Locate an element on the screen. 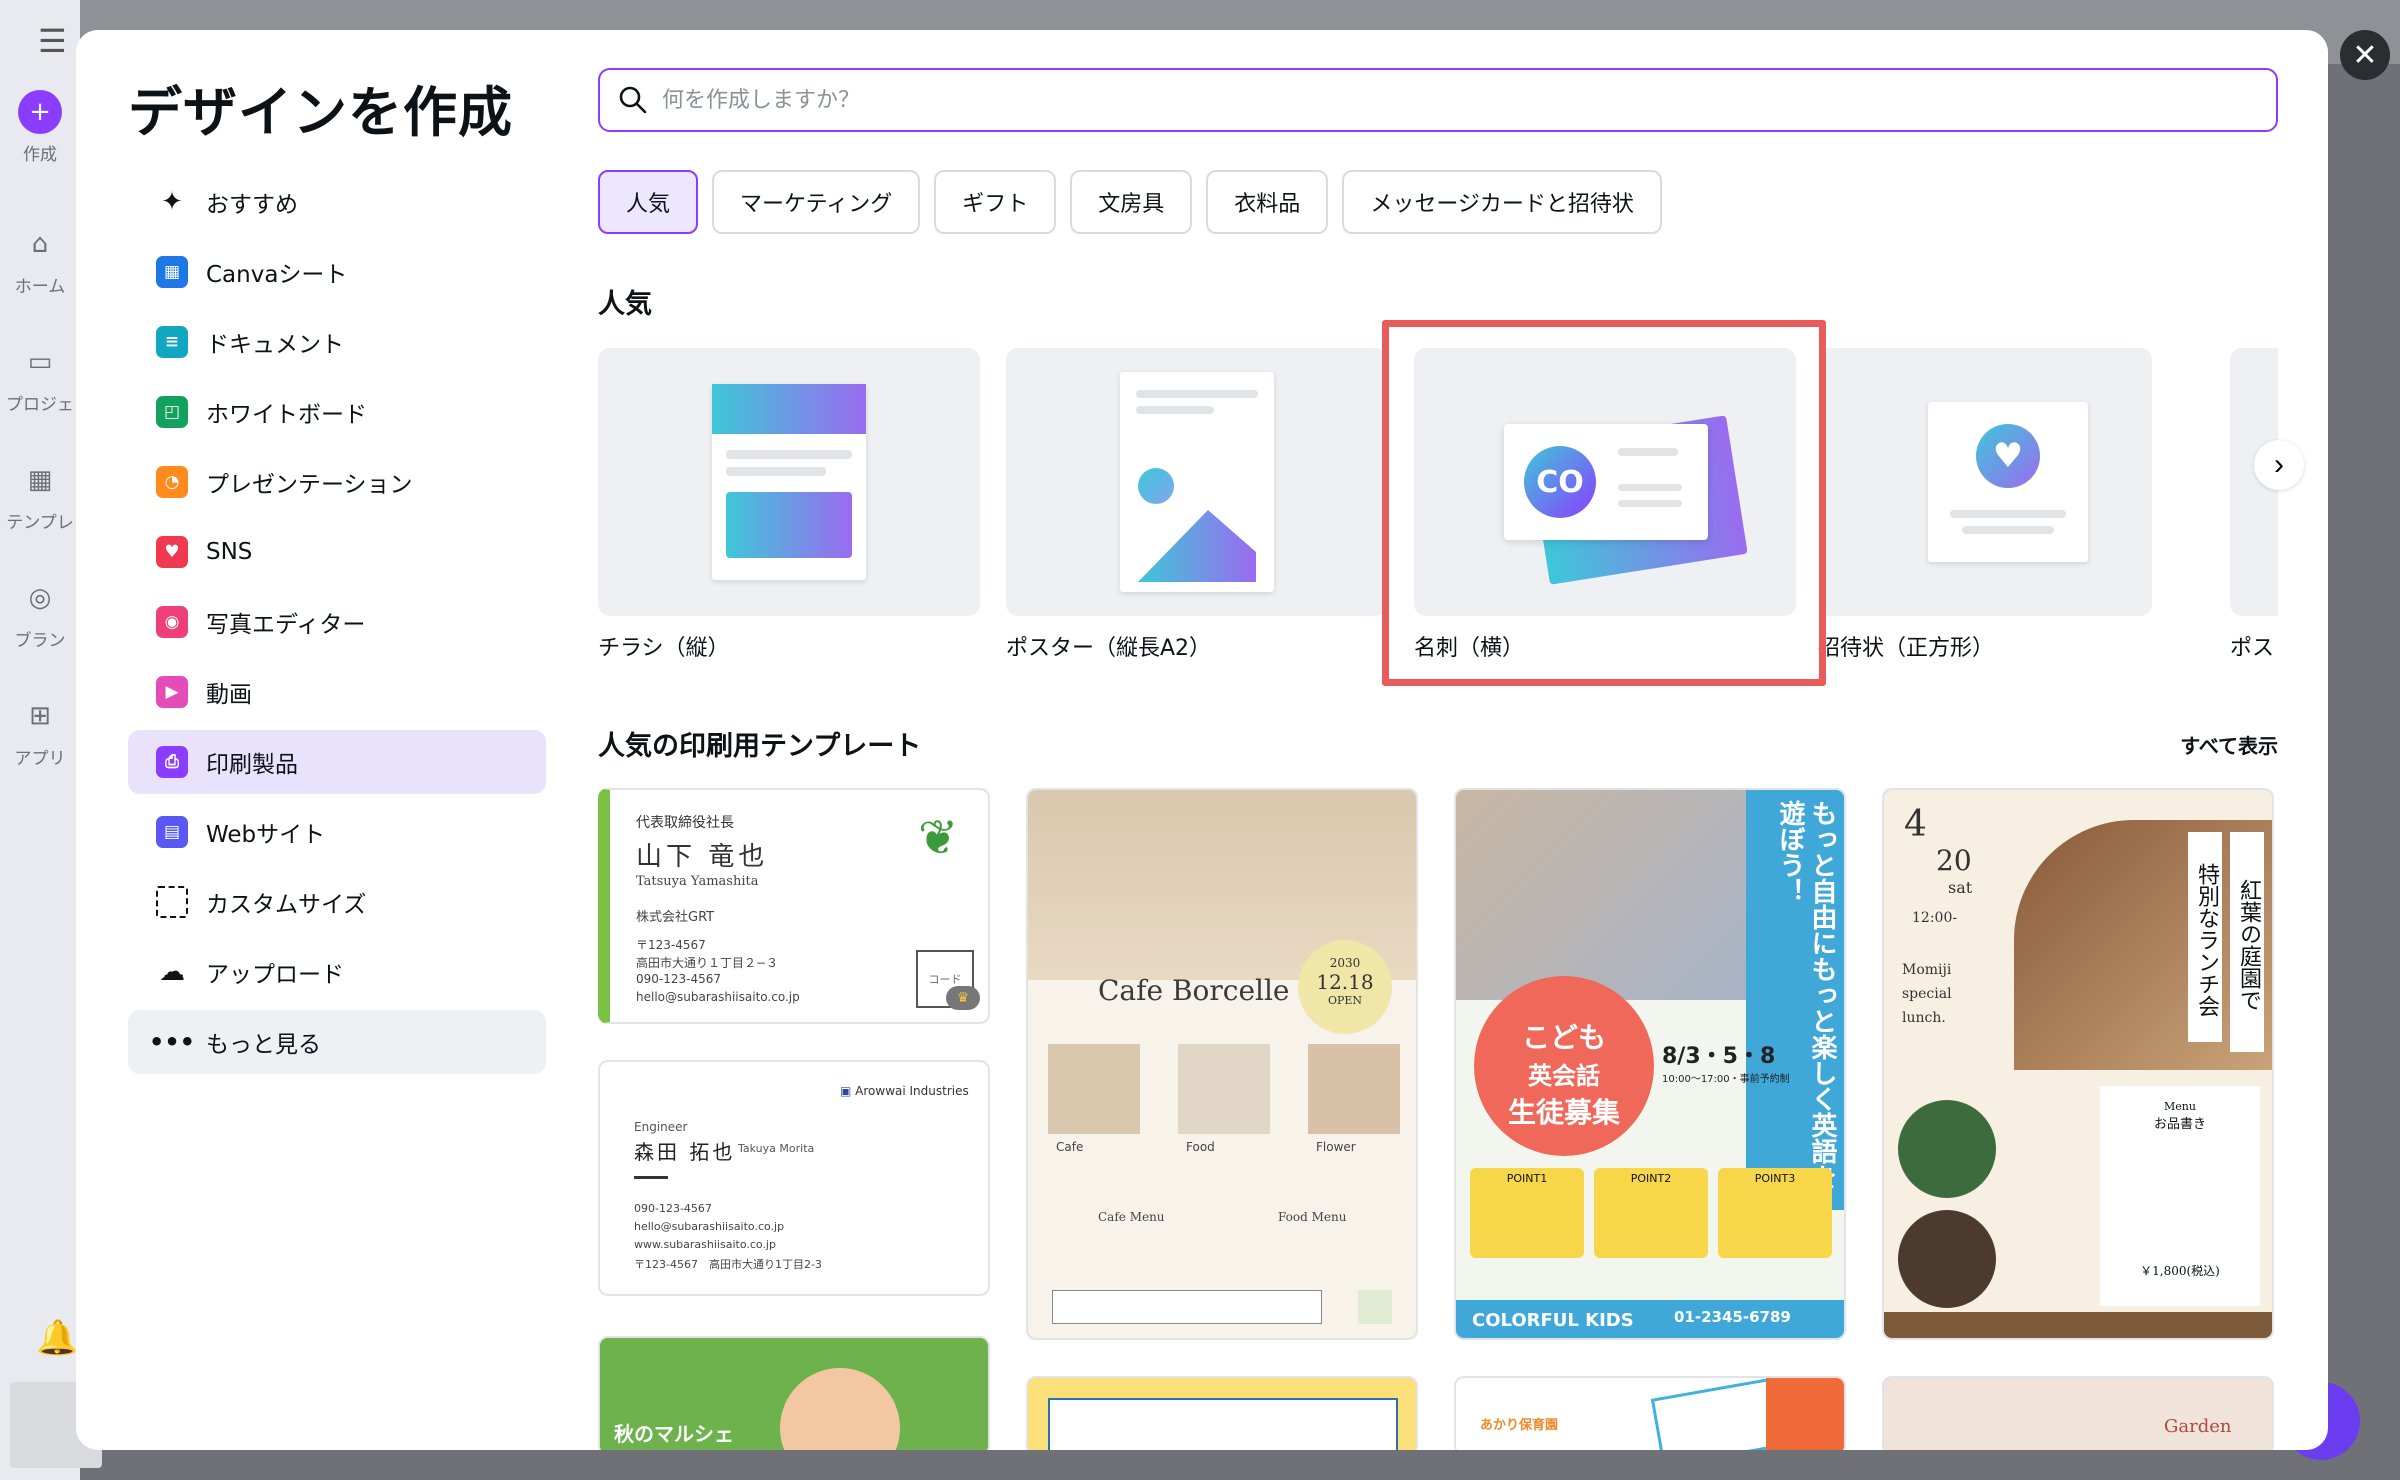 The image size is (2400, 1480). sidebar-item-whiteboard: ◰ ホワイトボード is located at coordinates (337, 412).